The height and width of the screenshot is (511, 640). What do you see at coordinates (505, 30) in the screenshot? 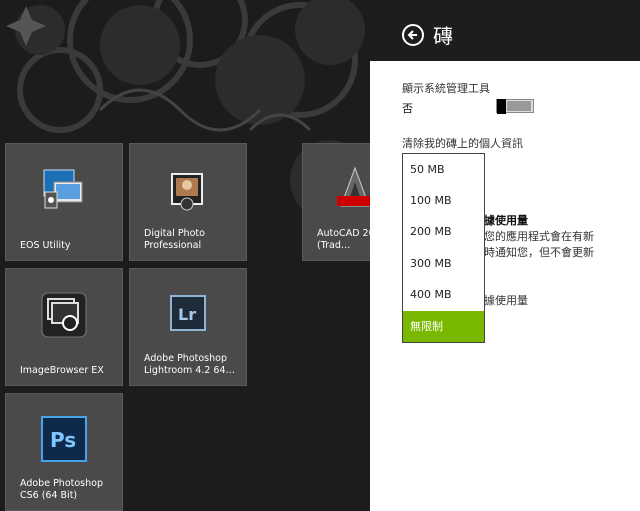
I see `pane-header: 磚` at bounding box center [505, 30].